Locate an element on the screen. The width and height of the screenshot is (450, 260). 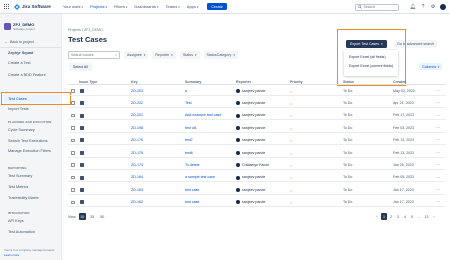
issue-key-link: ZD-163 is located at coordinates (137, 190).